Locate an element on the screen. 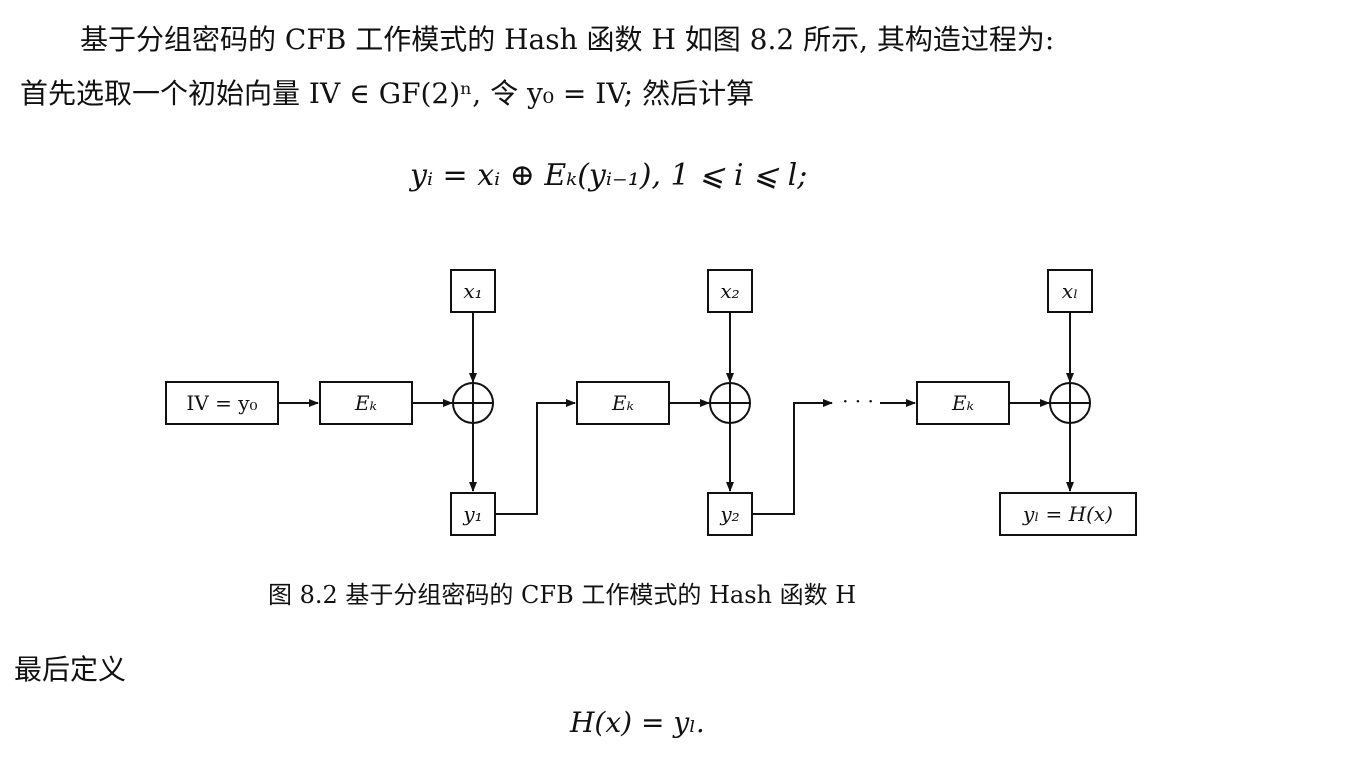 This screenshot has height=763, width=1345. svg-text: xₗ is located at coordinates (1070, 291).